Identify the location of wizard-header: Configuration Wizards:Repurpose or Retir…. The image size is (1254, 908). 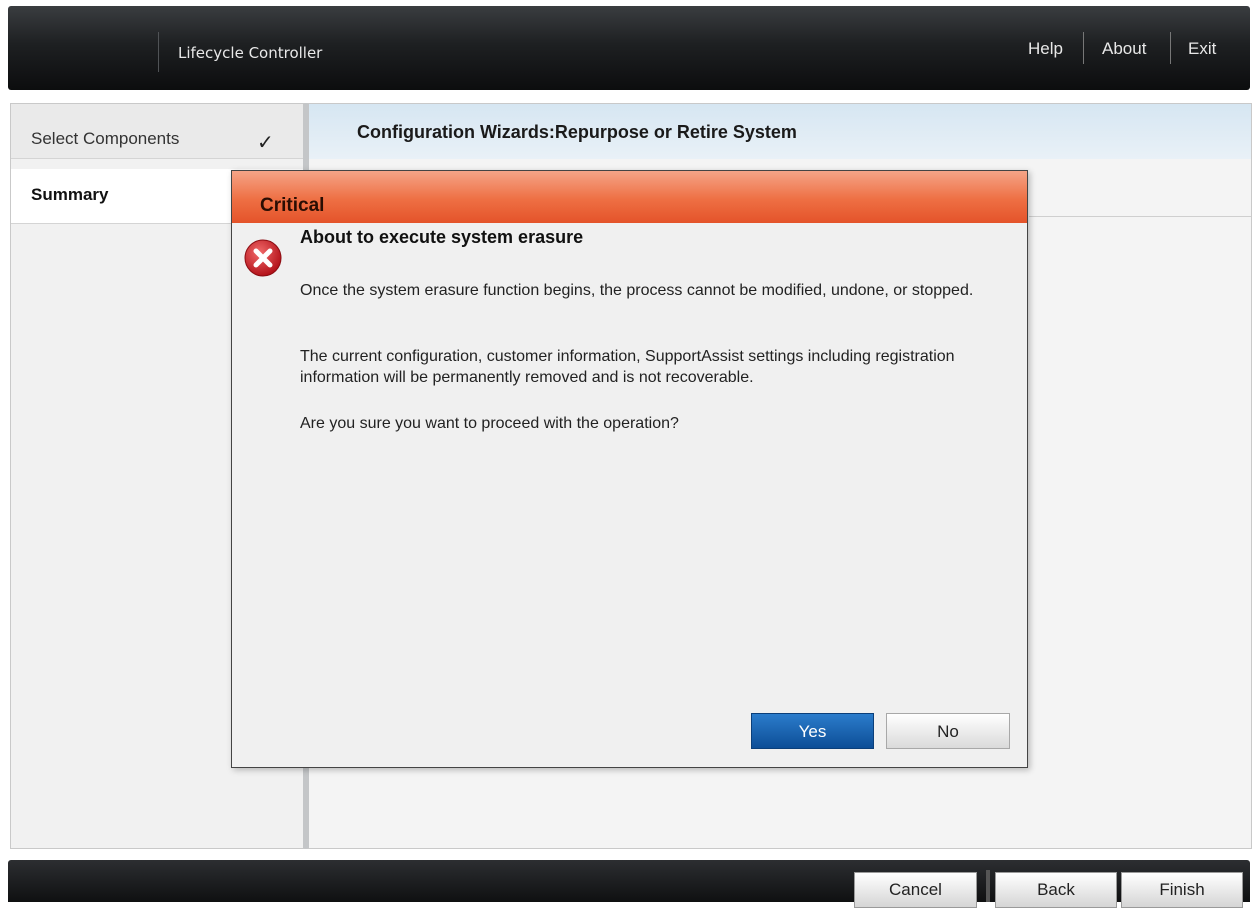
(780, 131).